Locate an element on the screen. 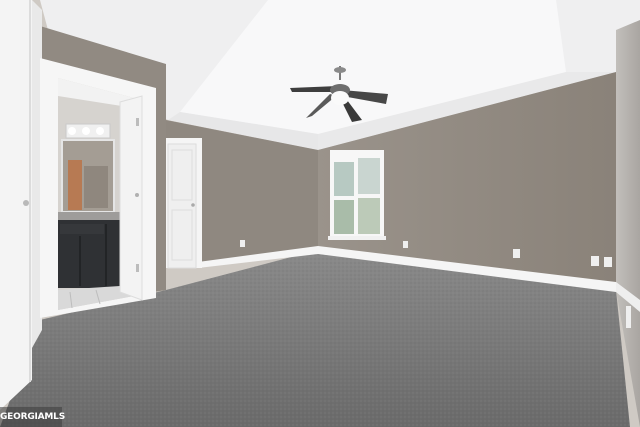 This screenshot has height=427, width=640. door-knob is located at coordinates (26, 203).